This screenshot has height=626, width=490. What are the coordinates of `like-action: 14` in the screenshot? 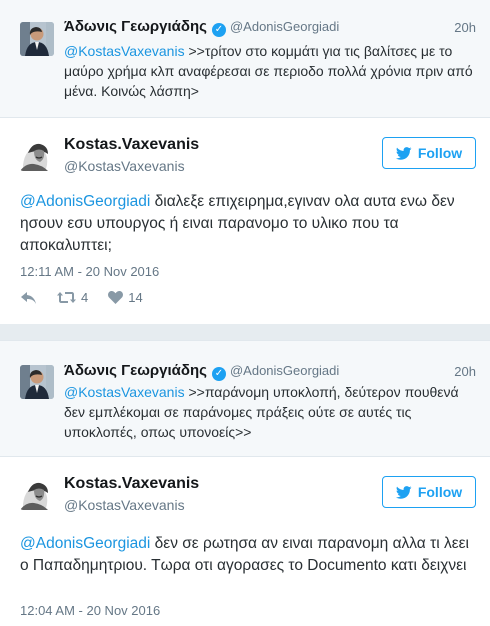 It's located at (125, 297).